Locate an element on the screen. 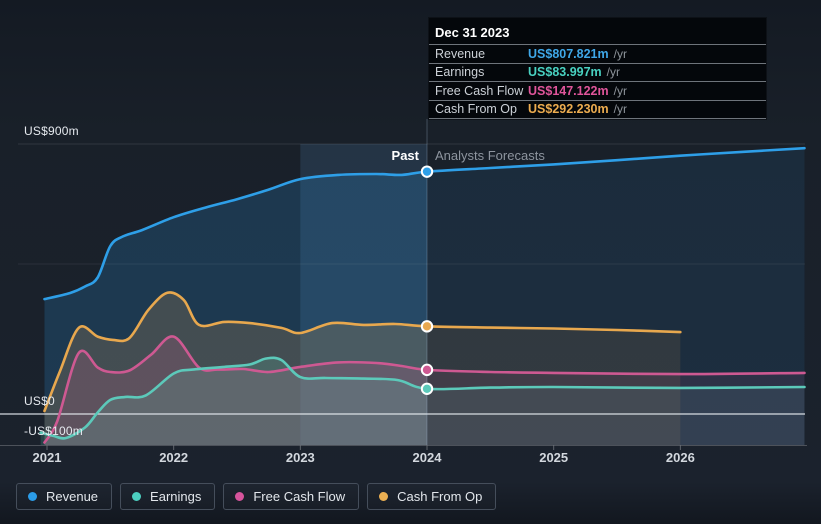 Image resolution: width=821 pixels, height=524 pixels. cash-from-op-dot-icon is located at coordinates (384, 496).